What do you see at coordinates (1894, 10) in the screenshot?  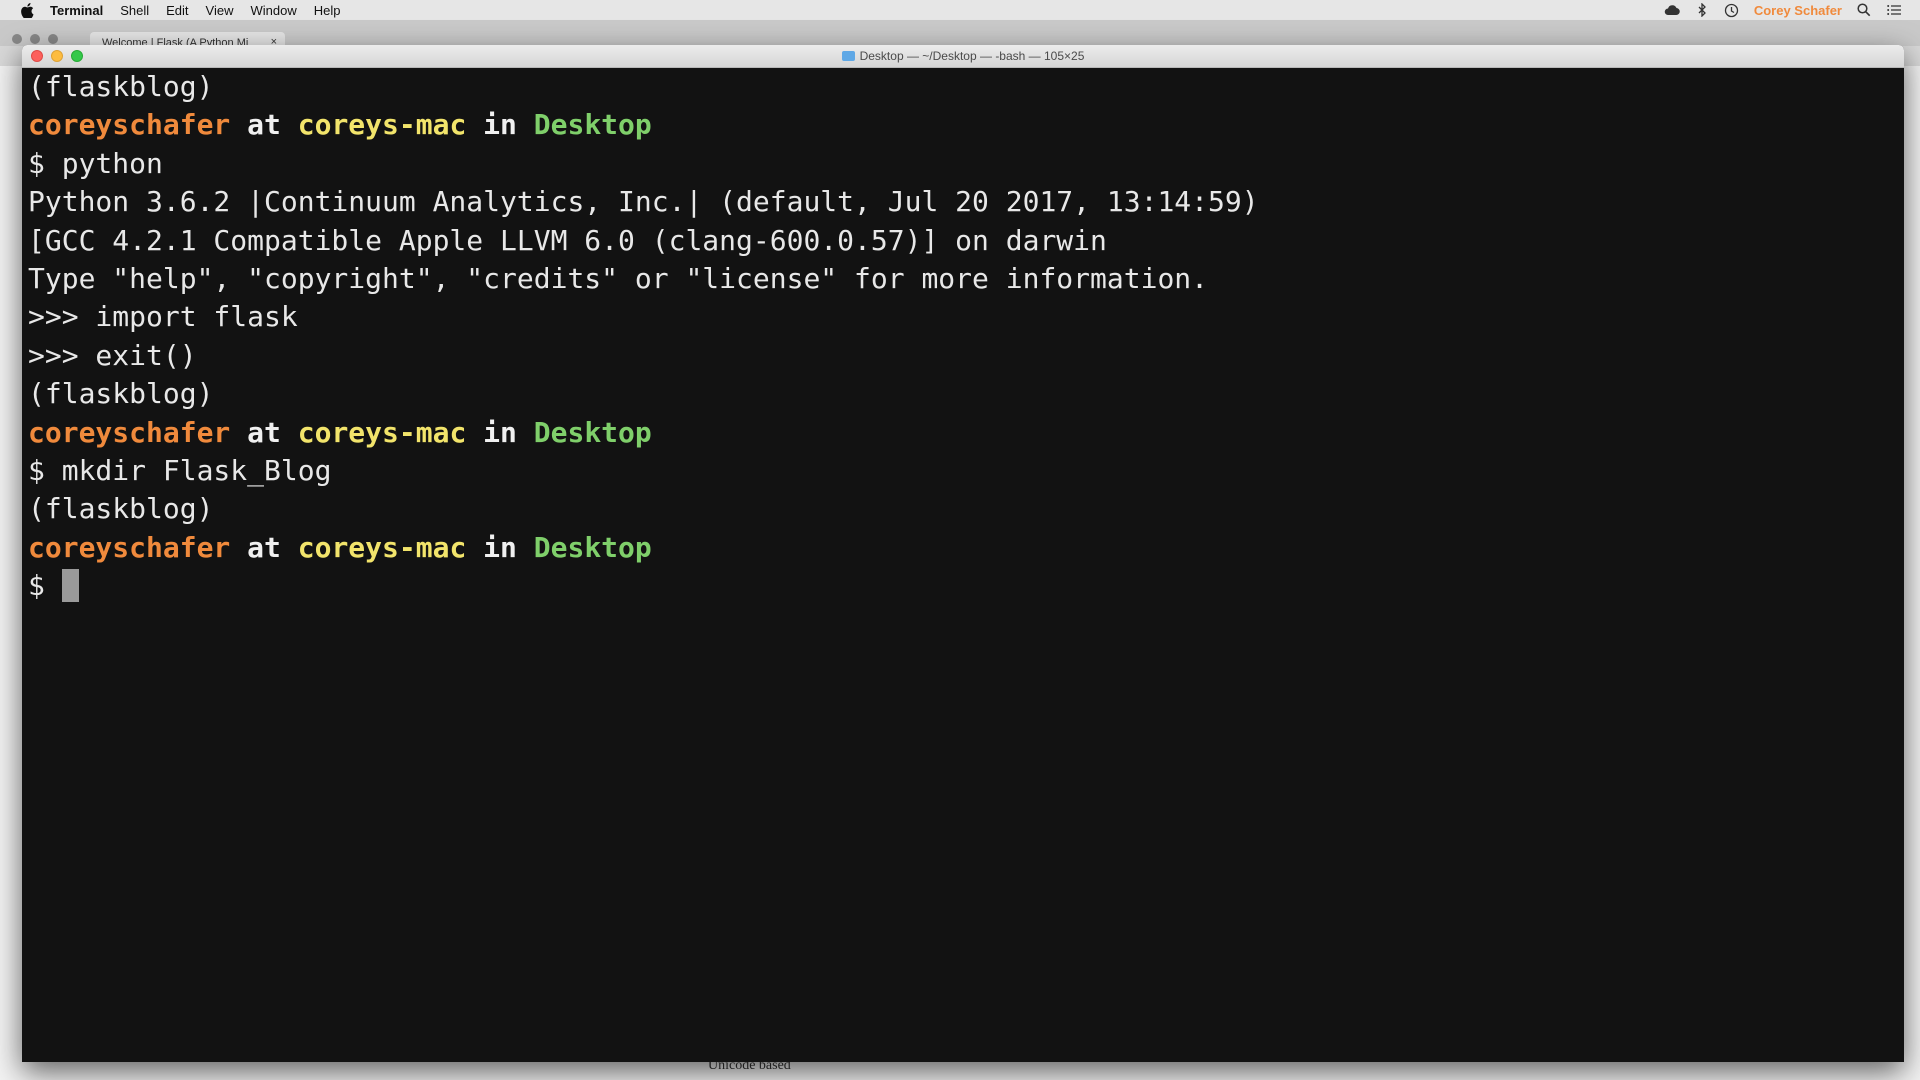 I see `notification-center-icon` at bounding box center [1894, 10].